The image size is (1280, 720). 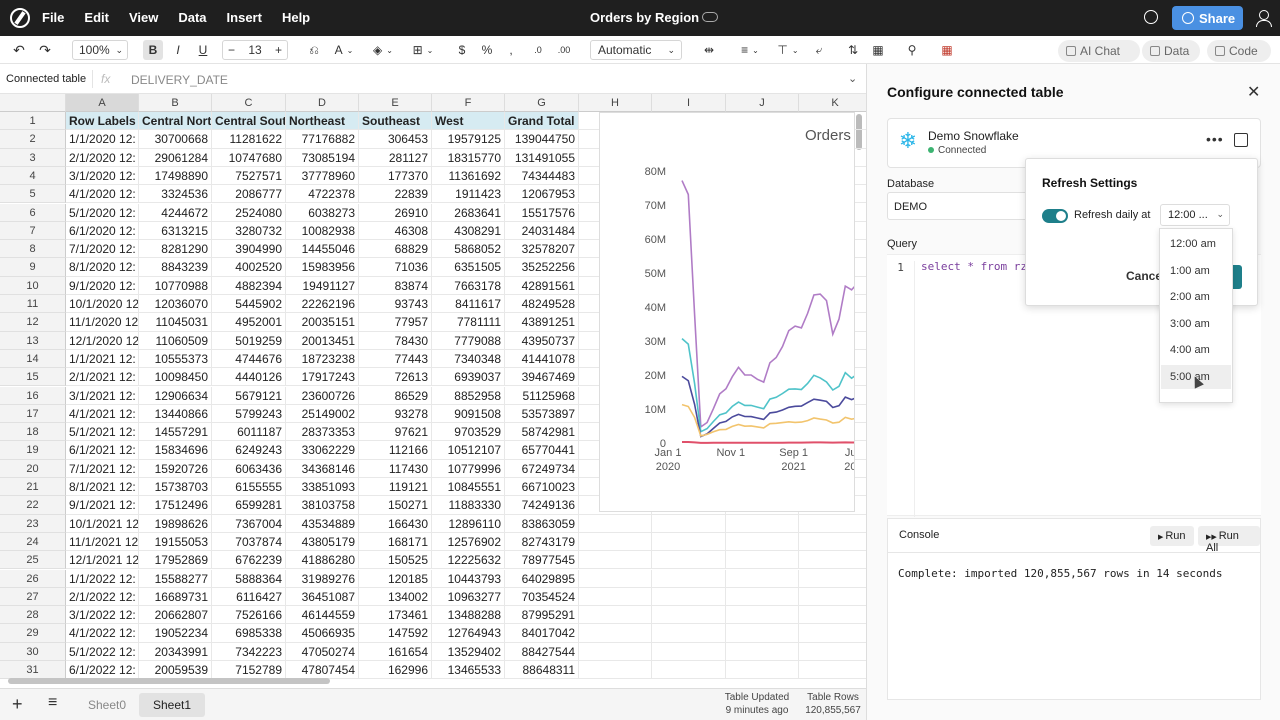 What do you see at coordinates (102, 249) in the screenshot?
I see `table-cell: 7/1/2020 12:` at bounding box center [102, 249].